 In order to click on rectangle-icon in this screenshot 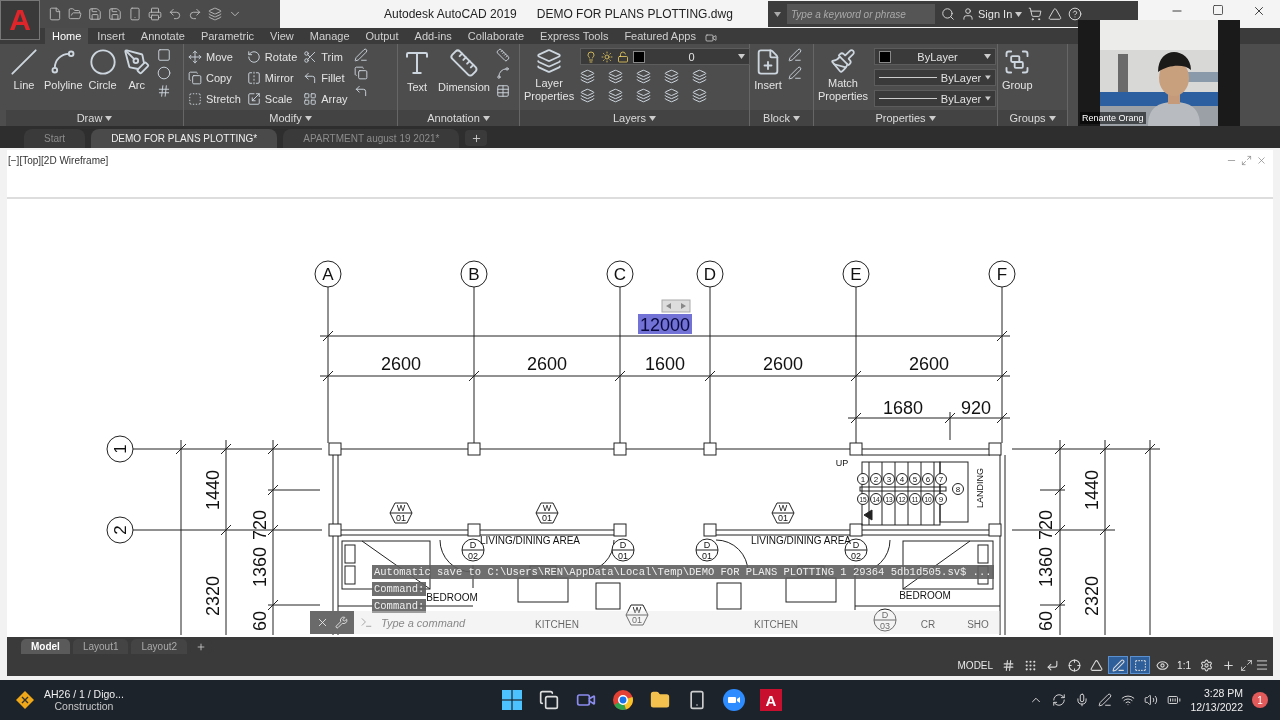, I will do `click(163, 55)`.